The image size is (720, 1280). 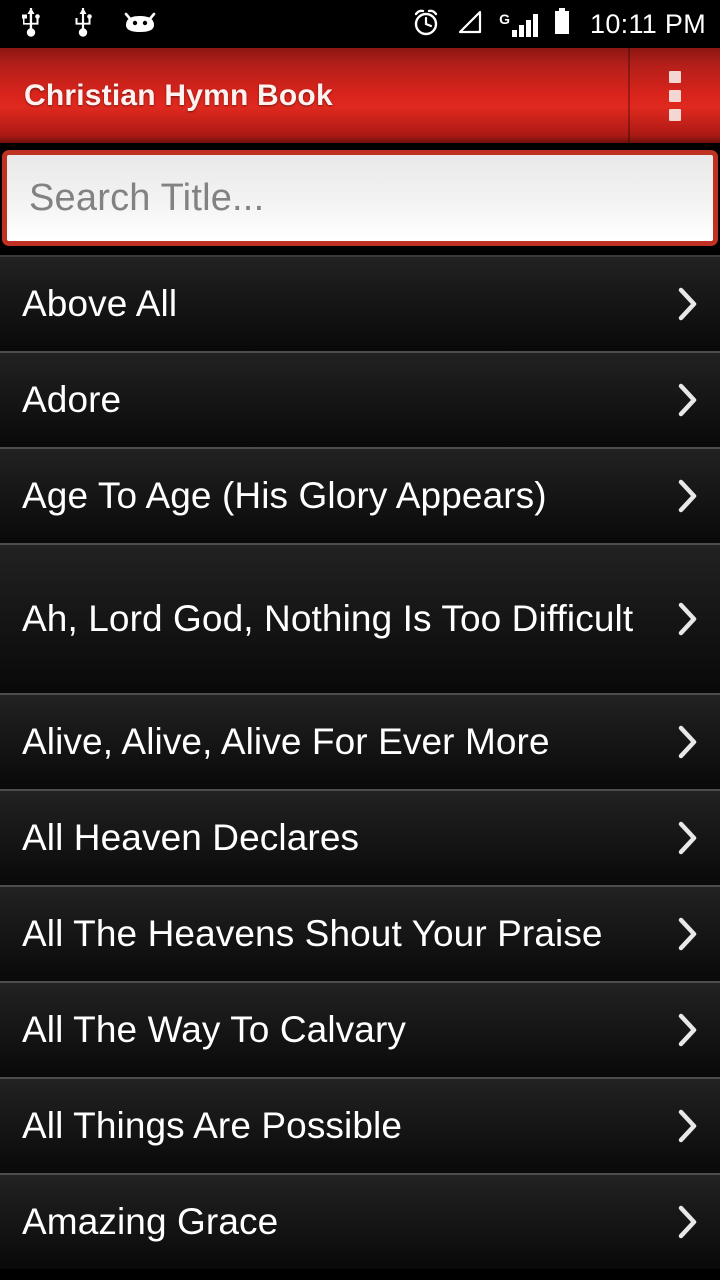 I want to click on list-item: Adore, so click(x=360, y=399).